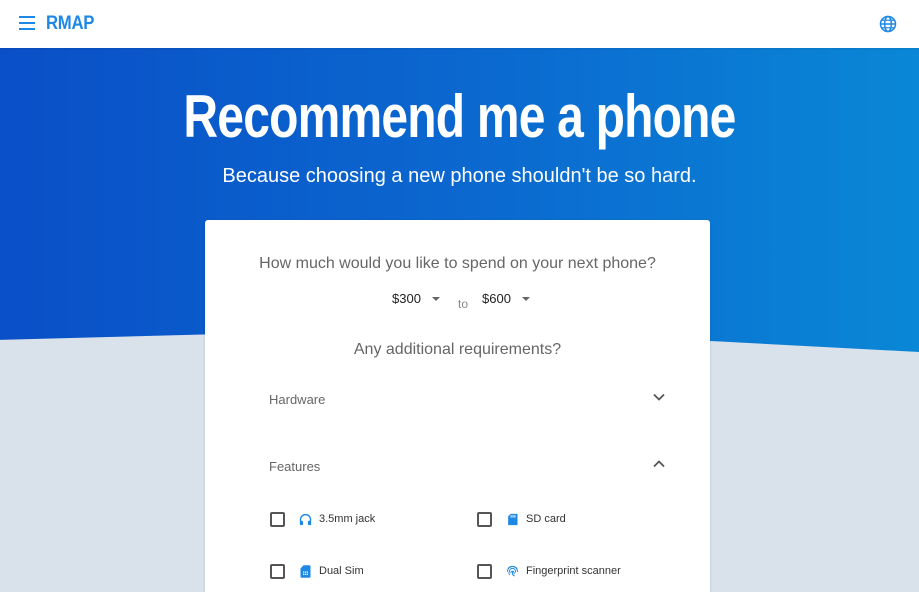  I want to click on feature-label: SD card, so click(546, 519).